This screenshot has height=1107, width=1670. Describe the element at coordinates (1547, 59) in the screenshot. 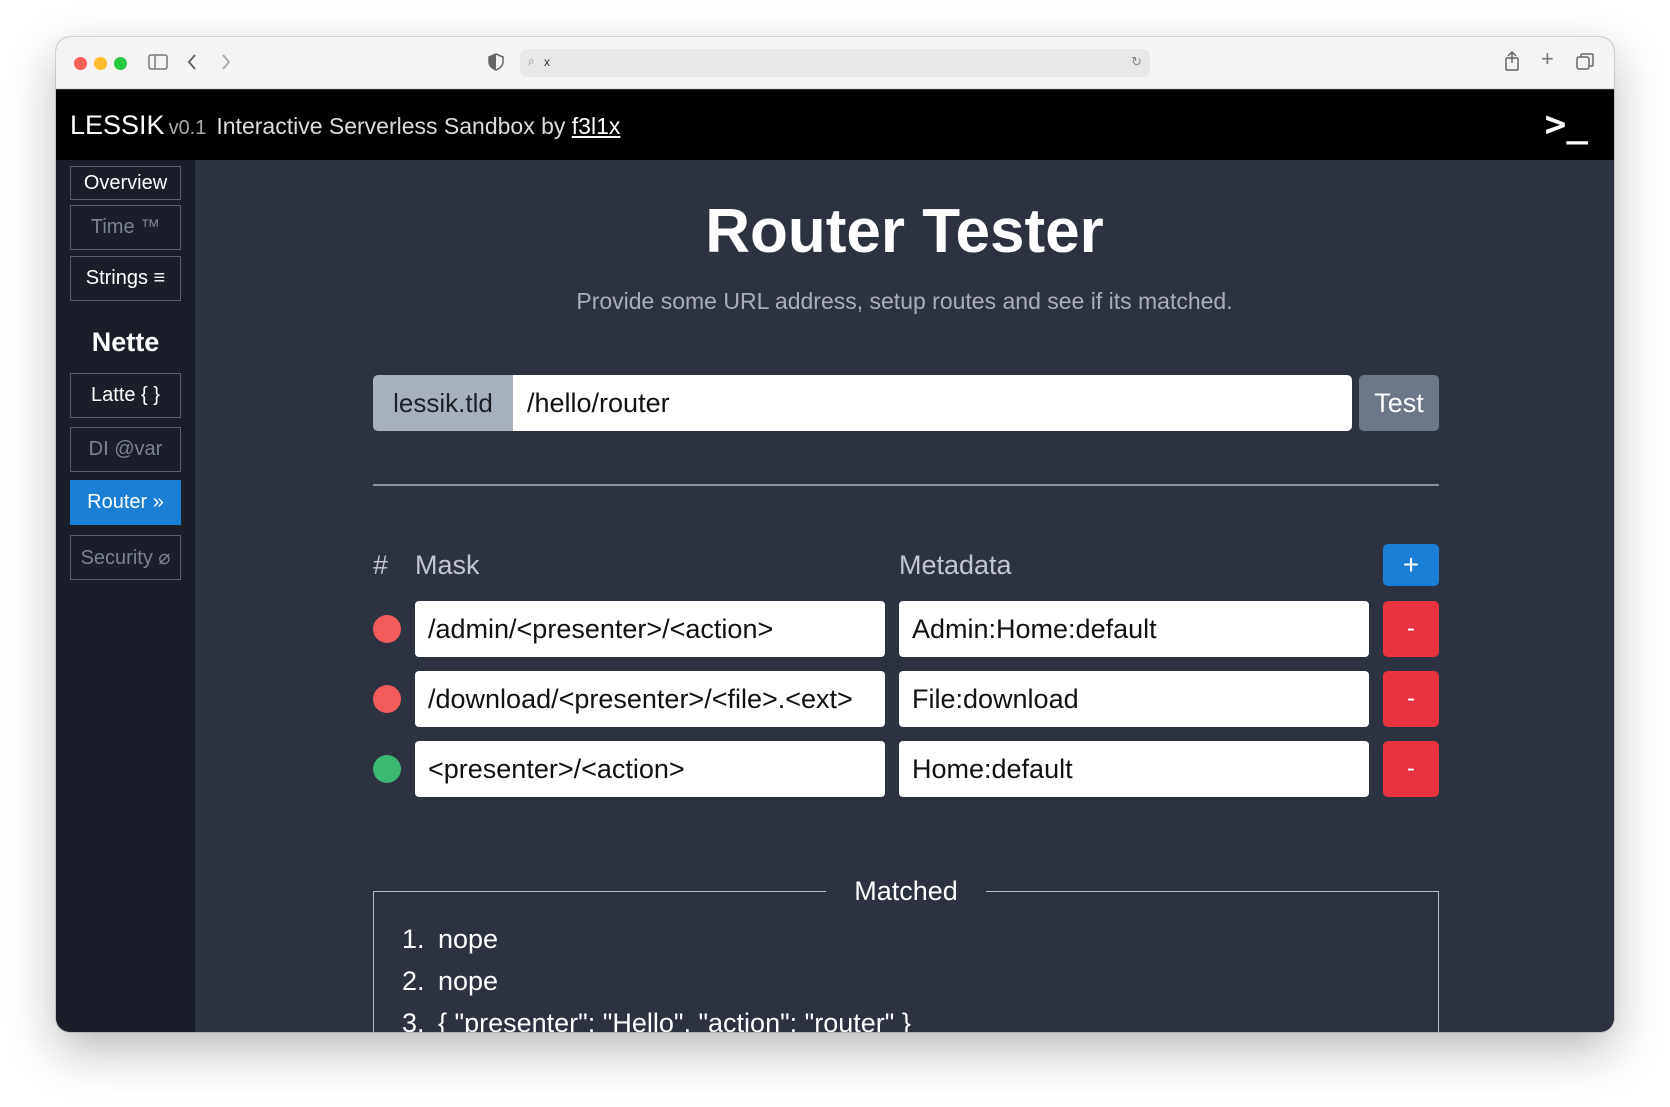

I see `new-tab-icon: +` at that location.